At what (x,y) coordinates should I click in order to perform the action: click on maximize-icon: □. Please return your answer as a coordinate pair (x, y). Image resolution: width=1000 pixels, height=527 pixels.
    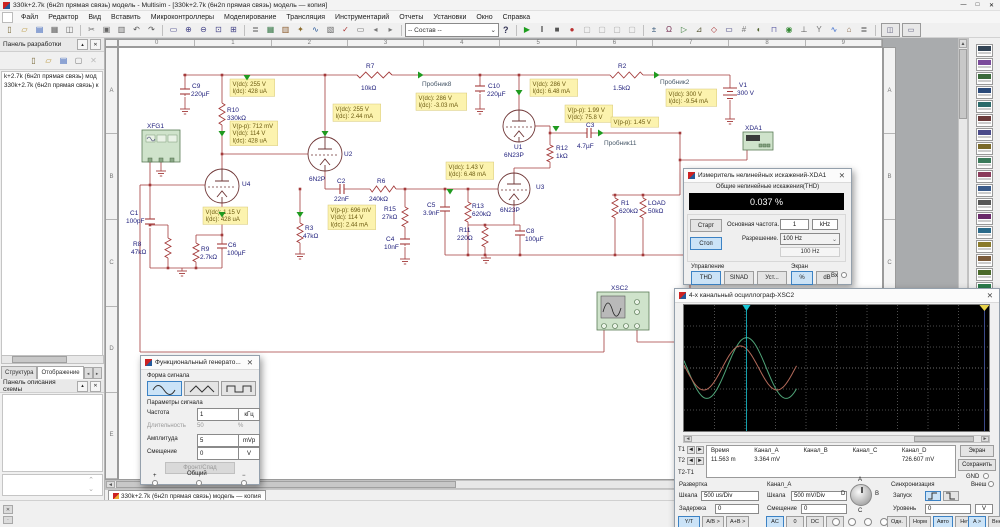
    Looking at the image, I should click on (977, 5).